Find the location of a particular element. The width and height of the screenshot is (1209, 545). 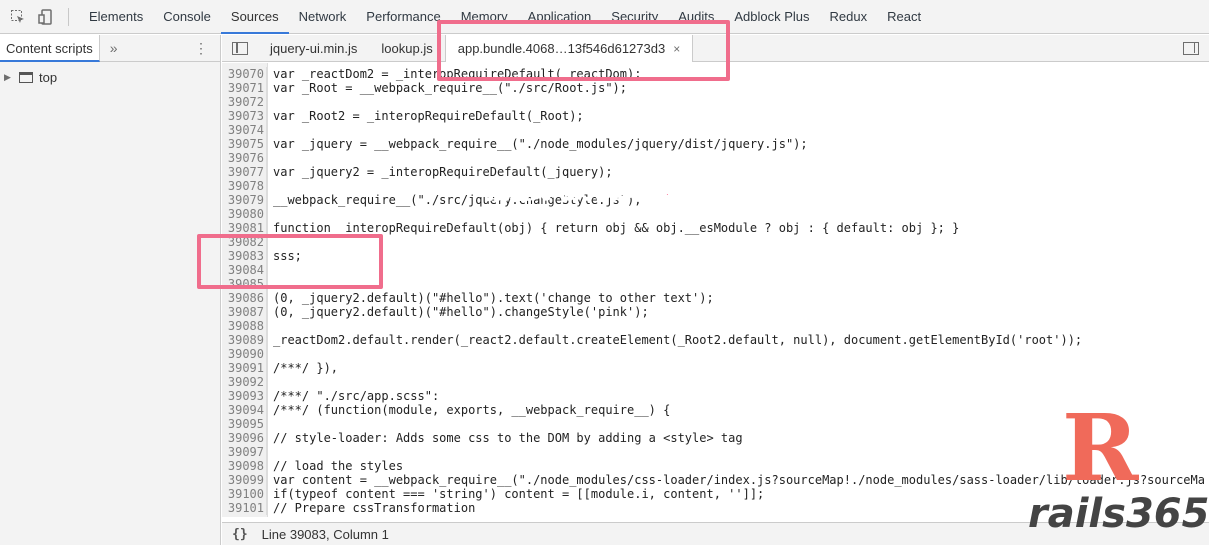

line-number: 39090 is located at coordinates (244, 354).